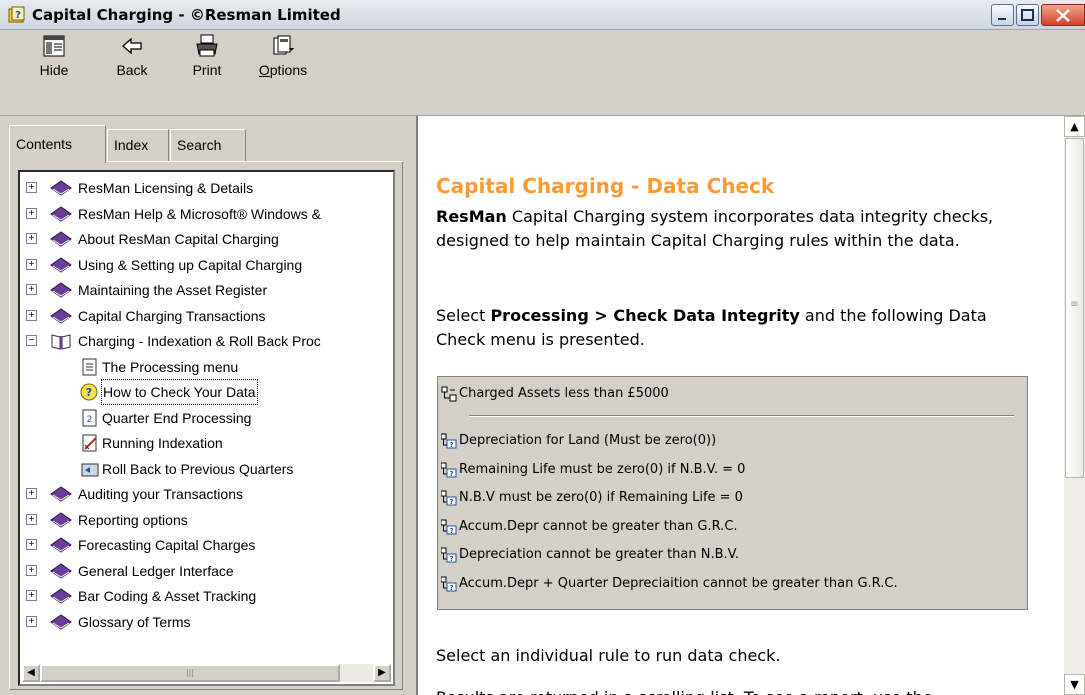 Image resolution: width=1085 pixels, height=695 pixels. What do you see at coordinates (588, 440) in the screenshot?
I see `menu-item-label: Depreciation for Land (Must be zero(0))` at bounding box center [588, 440].